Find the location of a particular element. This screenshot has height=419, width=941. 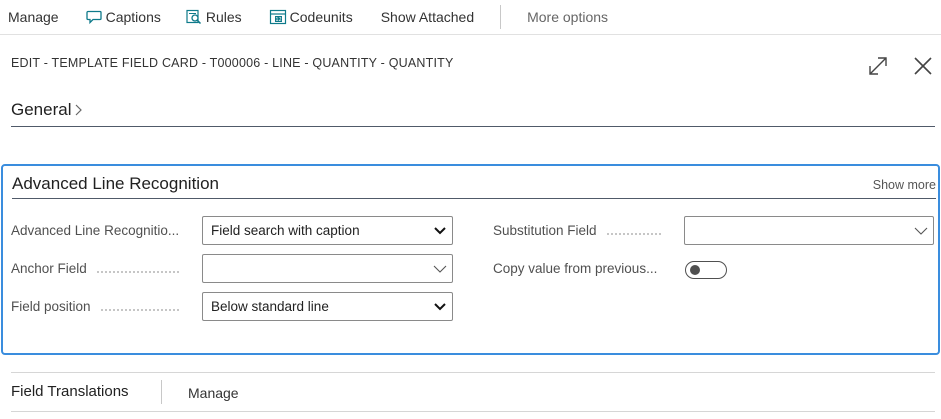

field-label: Anchor Field is located at coordinates (101, 268).